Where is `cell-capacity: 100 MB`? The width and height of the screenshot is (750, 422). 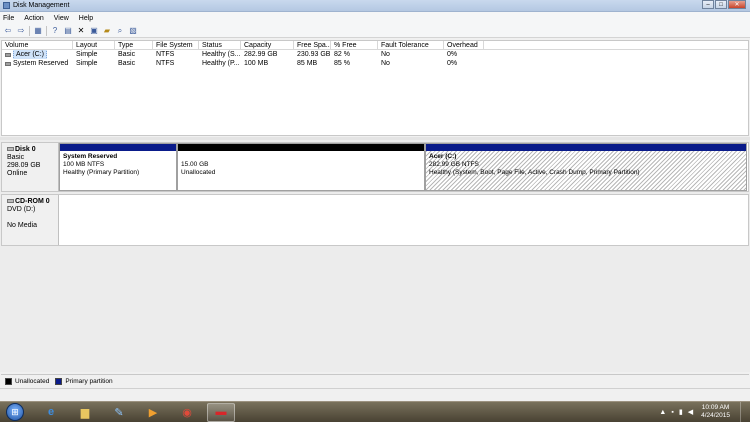 cell-capacity: 100 MB is located at coordinates (256, 63).